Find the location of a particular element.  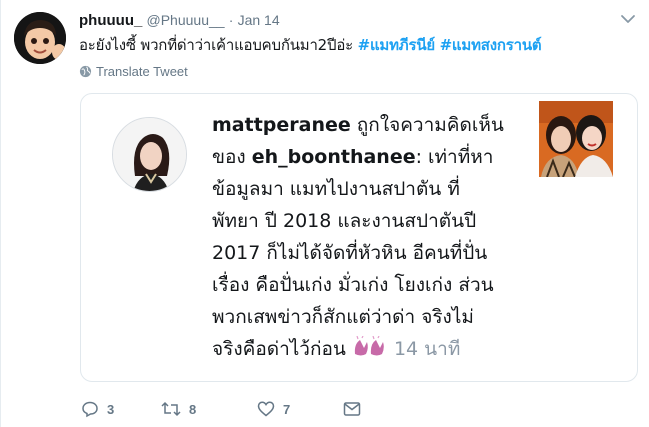

author-handle: @Phuuuu__ is located at coordinates (186, 20).